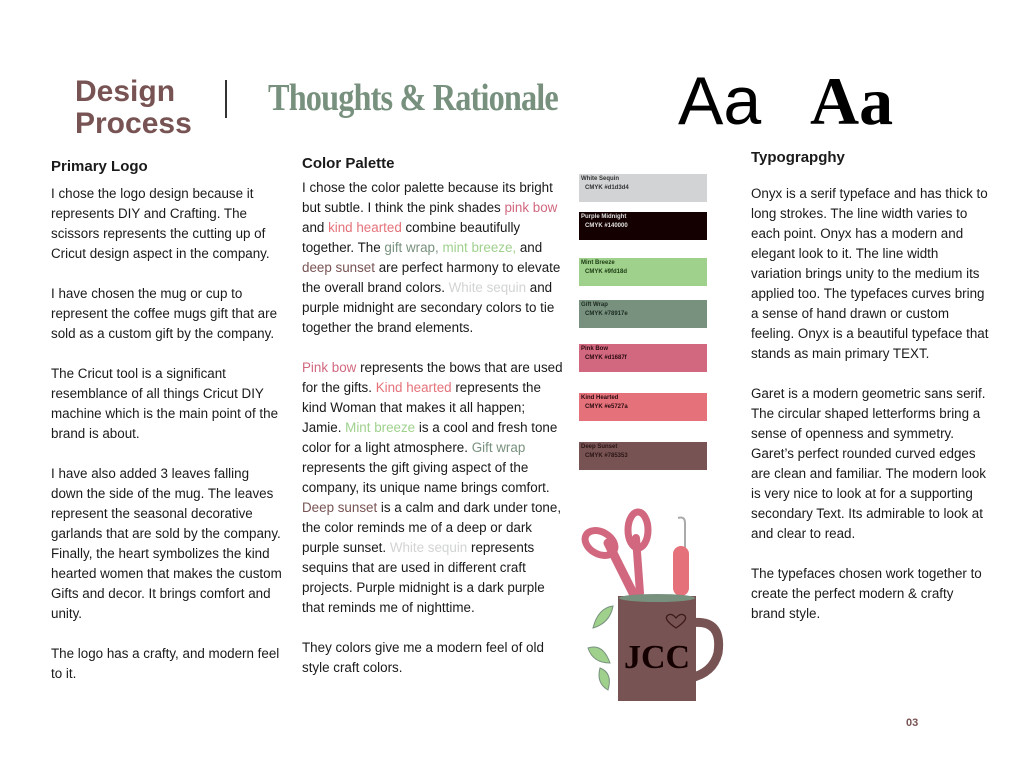  I want to click on scissors-icon, so click(616, 553).